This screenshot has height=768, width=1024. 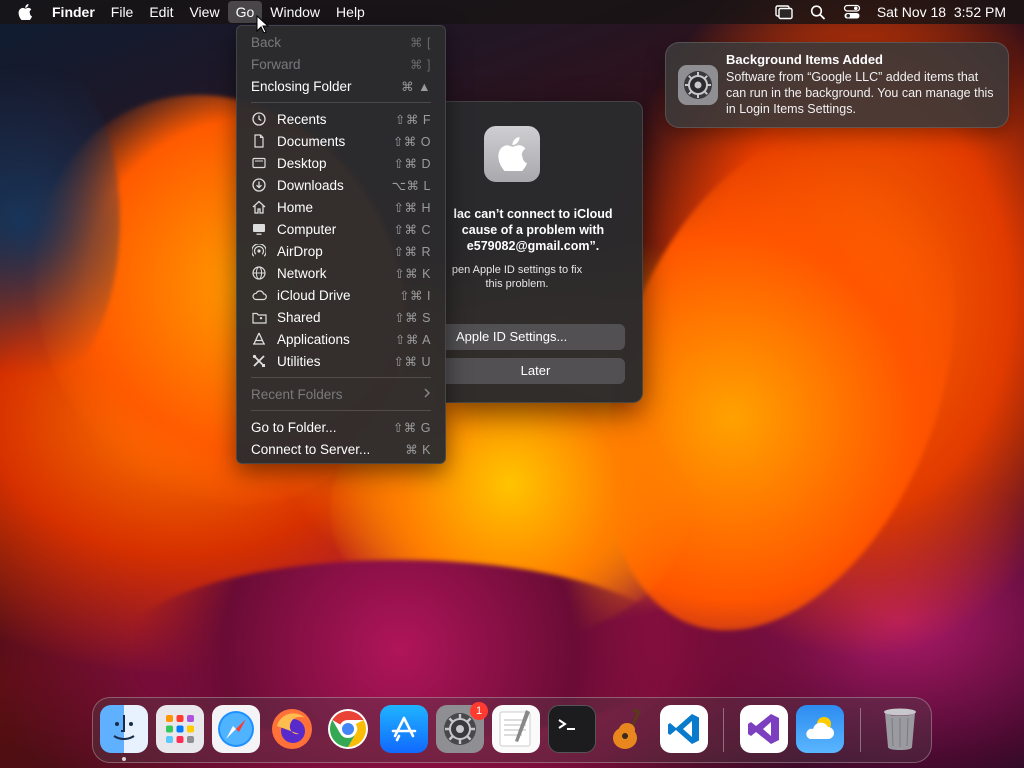 What do you see at coordinates (295, 207) in the screenshot?
I see `menu-item-label: Home` at bounding box center [295, 207].